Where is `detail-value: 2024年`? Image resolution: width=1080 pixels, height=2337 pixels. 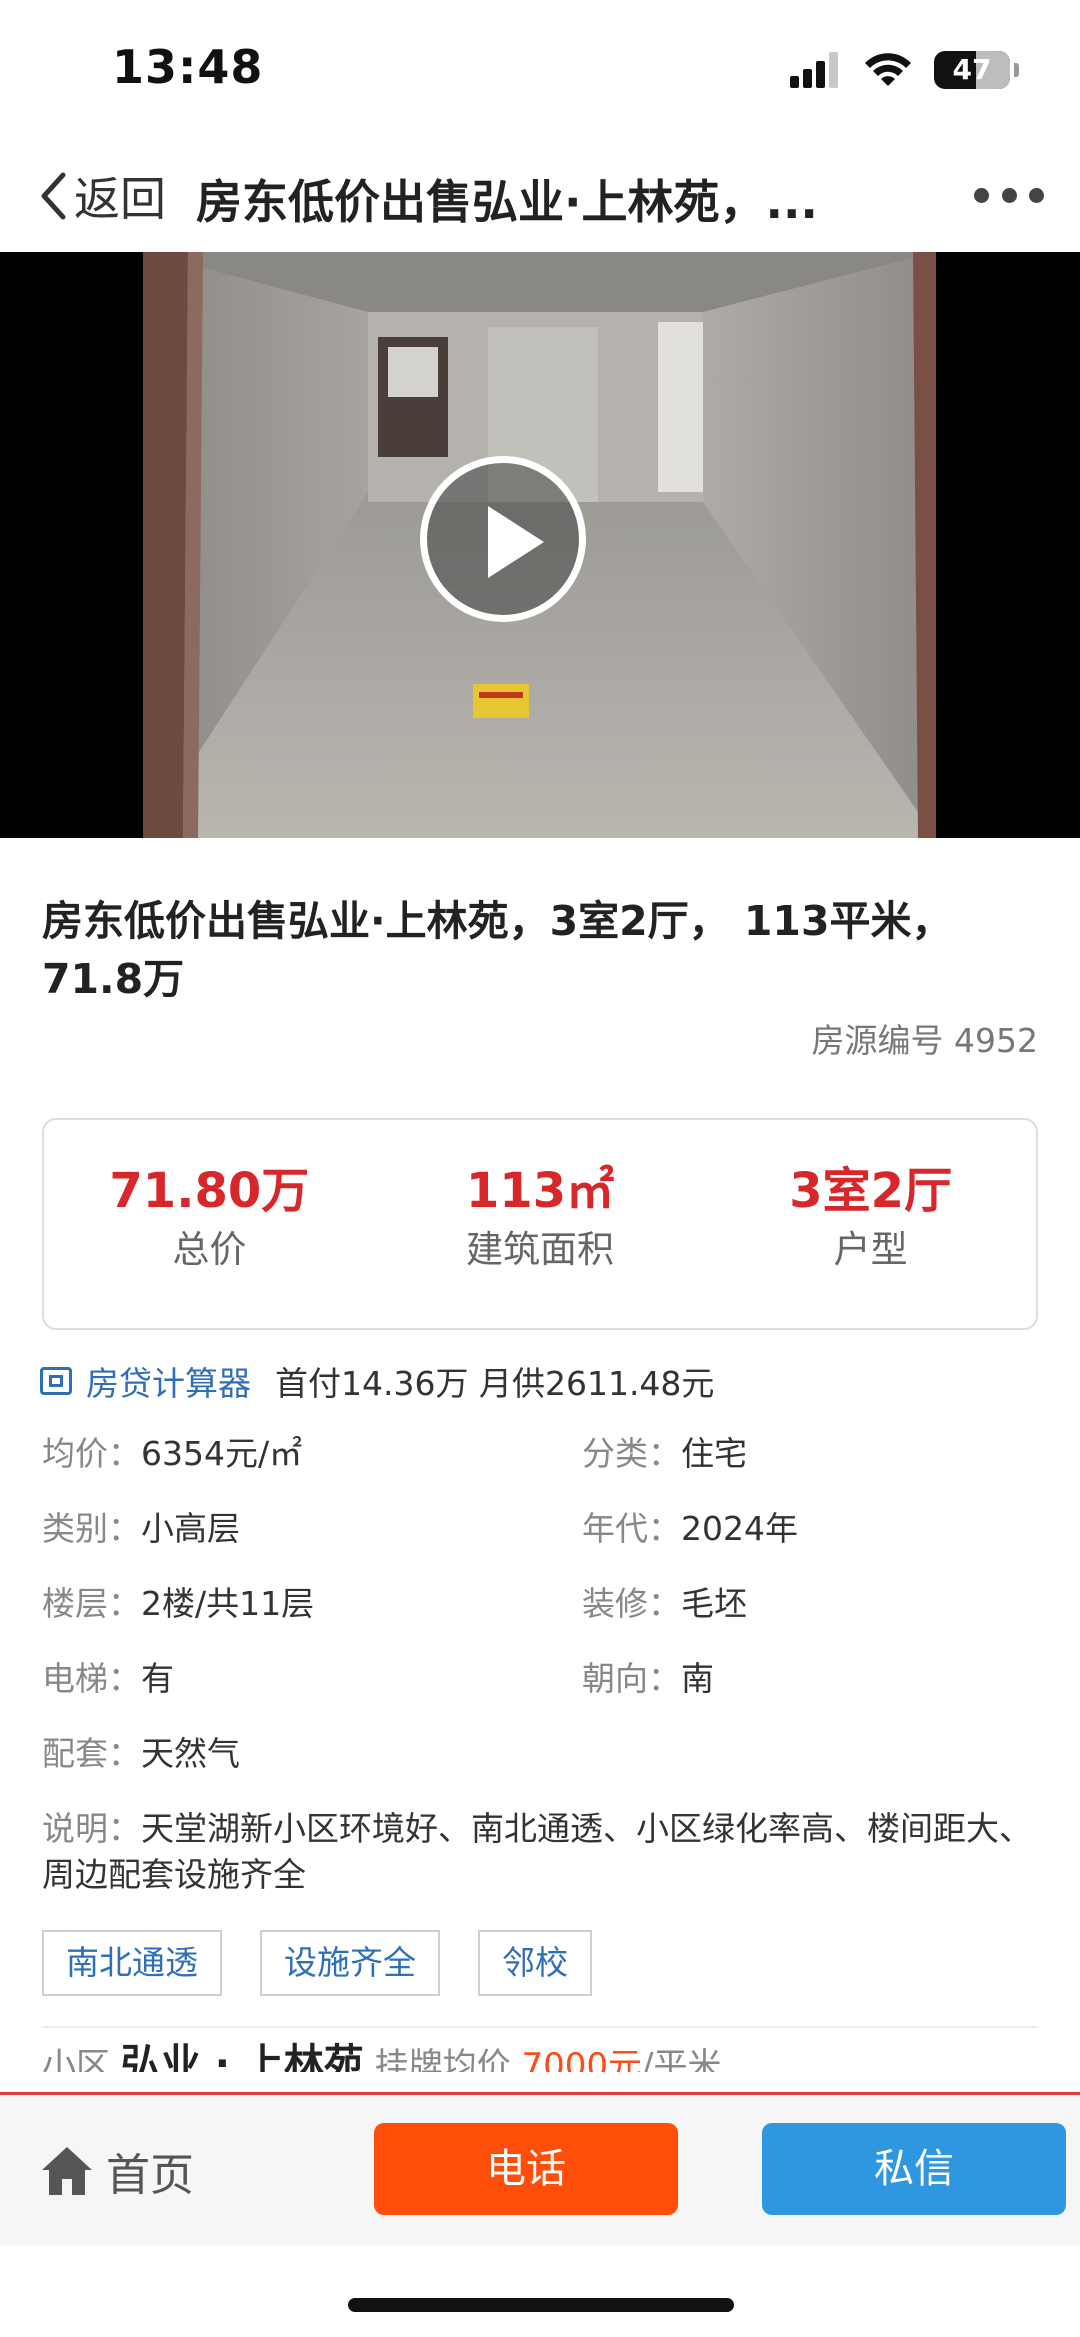 detail-value: 2024年 is located at coordinates (739, 1528).